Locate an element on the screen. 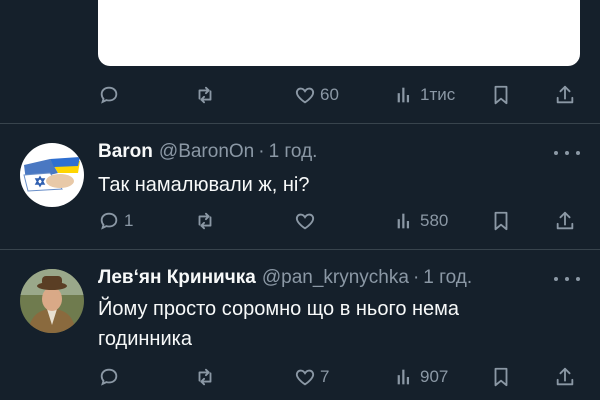  tweet-text: Так намалювали ж, ні? is located at coordinates (204, 185).